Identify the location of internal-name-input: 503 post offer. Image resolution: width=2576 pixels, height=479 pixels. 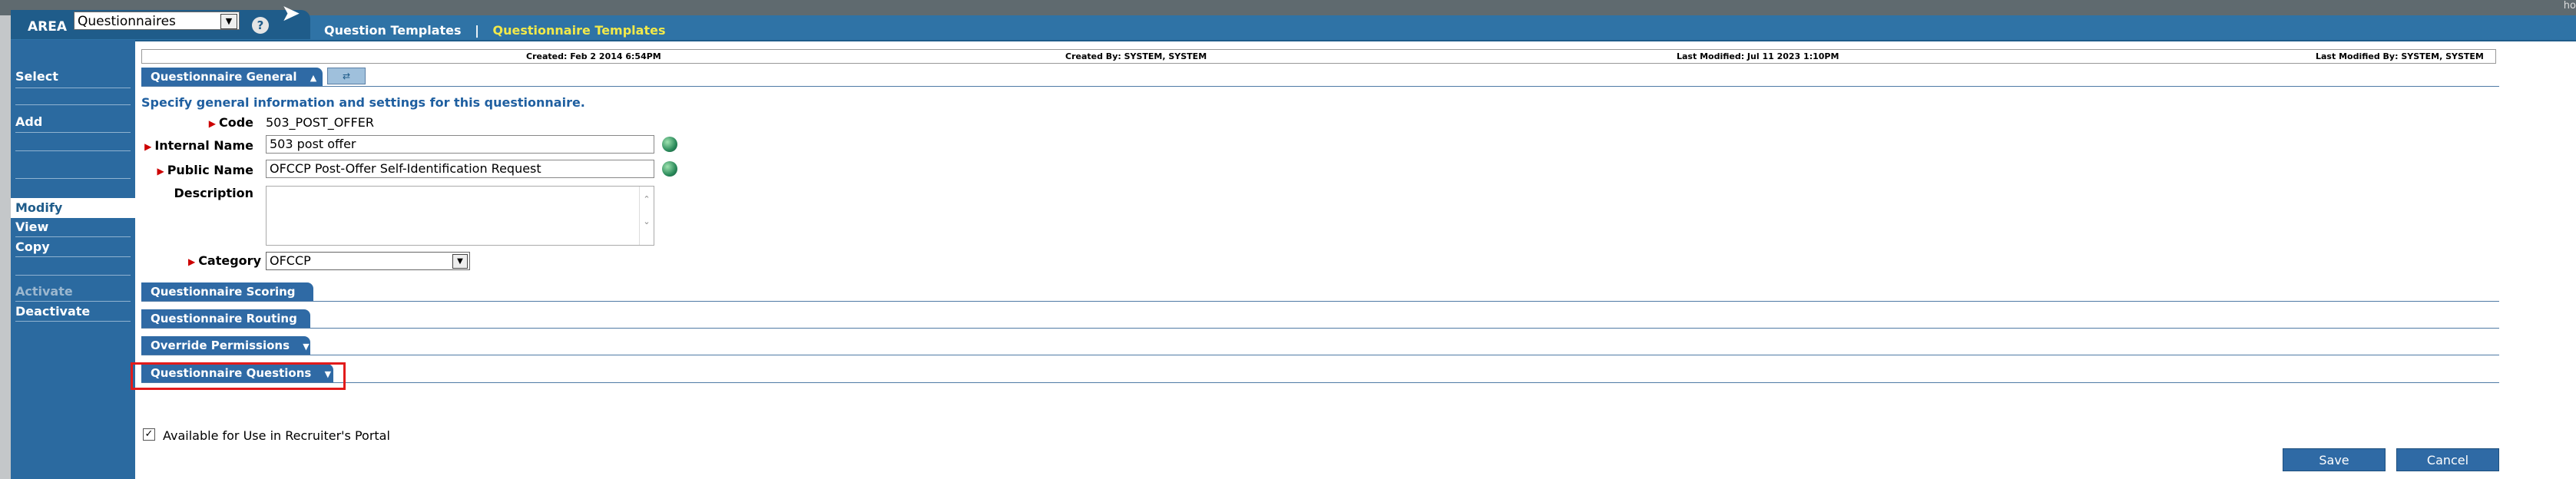
(460, 145).